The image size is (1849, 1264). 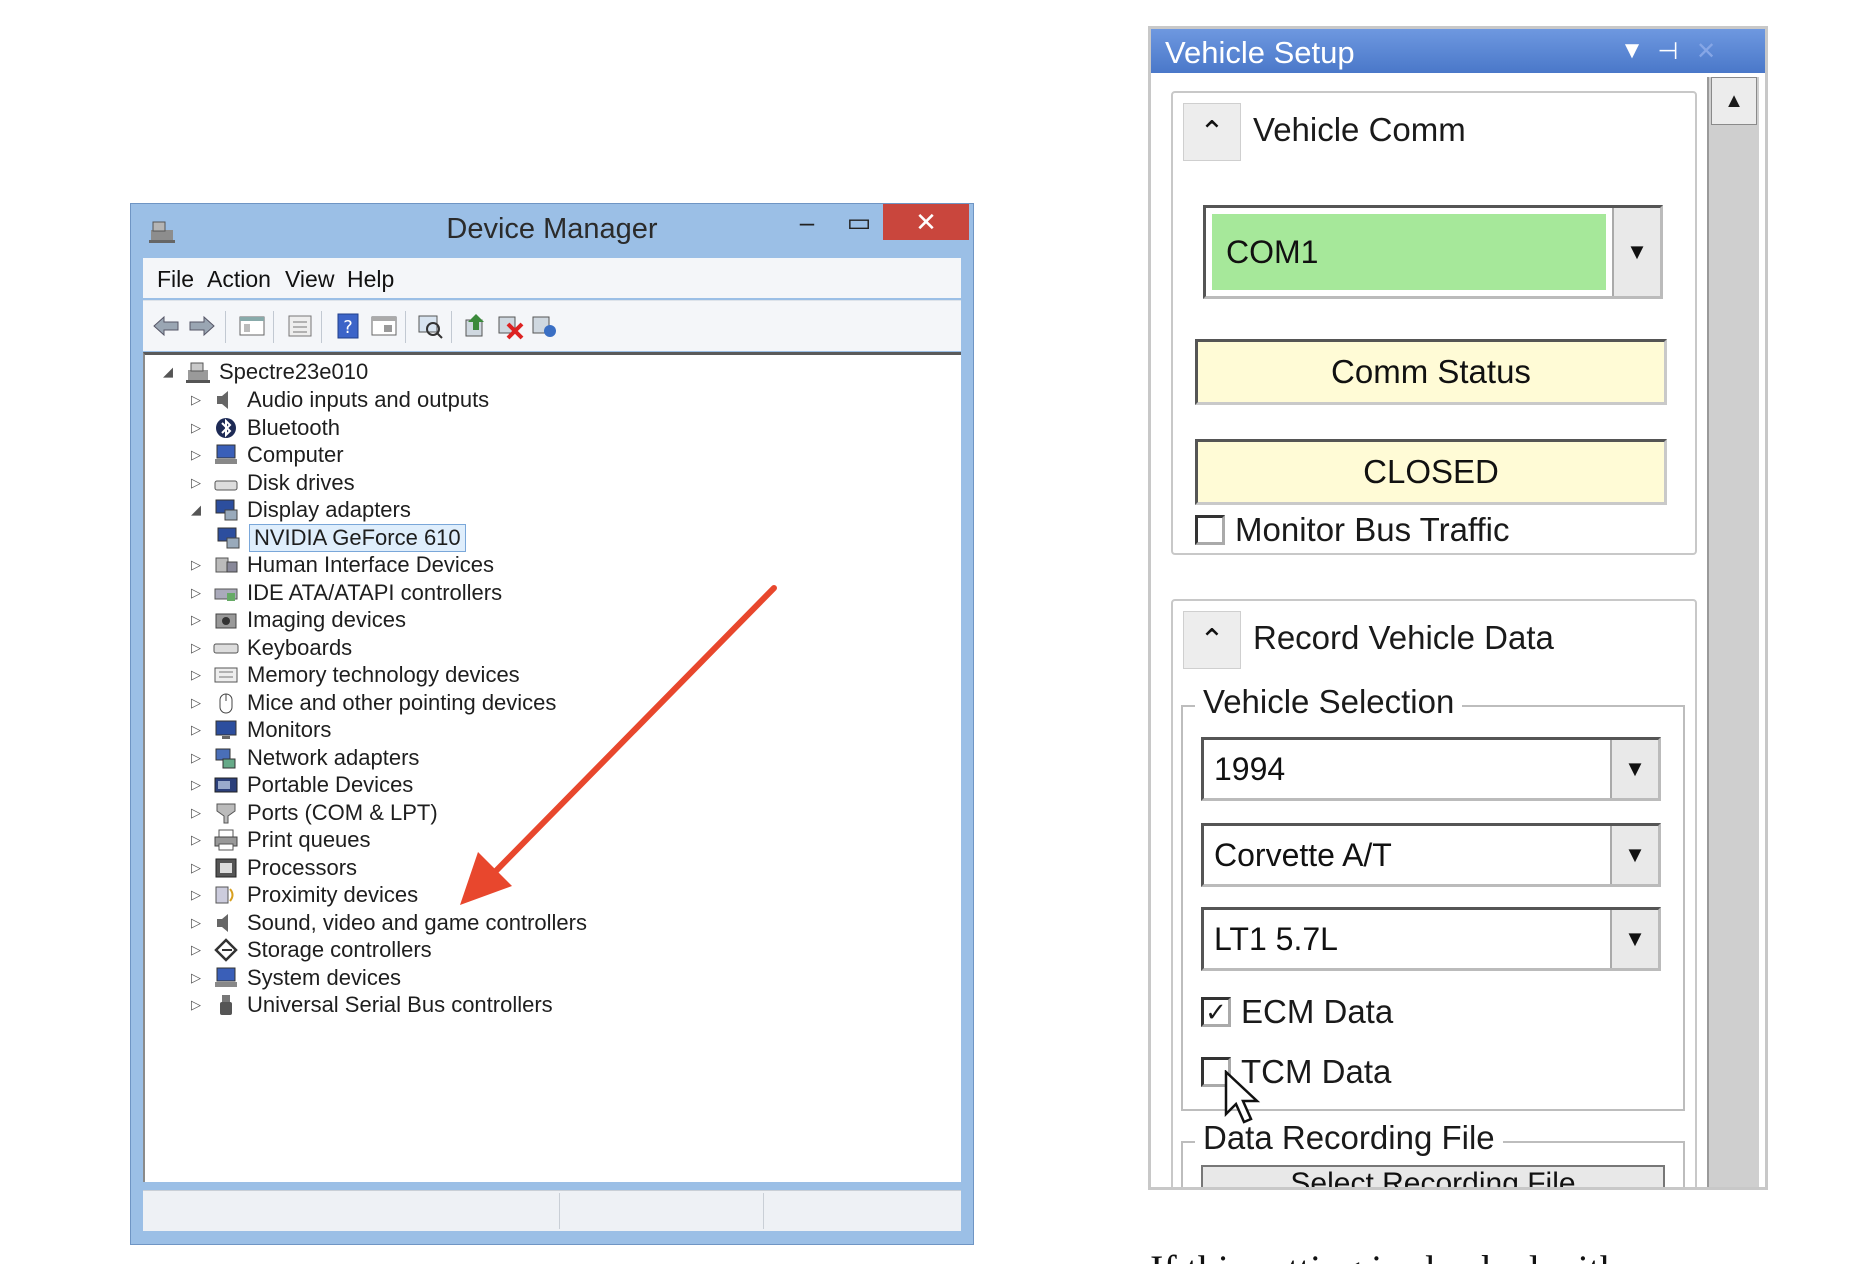 I want to click on scroll-up-arrow-icon: ▲, so click(x=1734, y=101).